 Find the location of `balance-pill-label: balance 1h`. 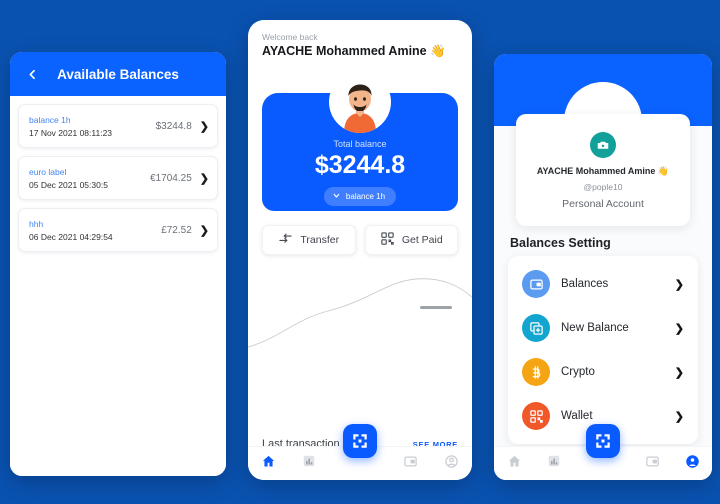

balance-pill-label: balance 1h is located at coordinates (365, 196).